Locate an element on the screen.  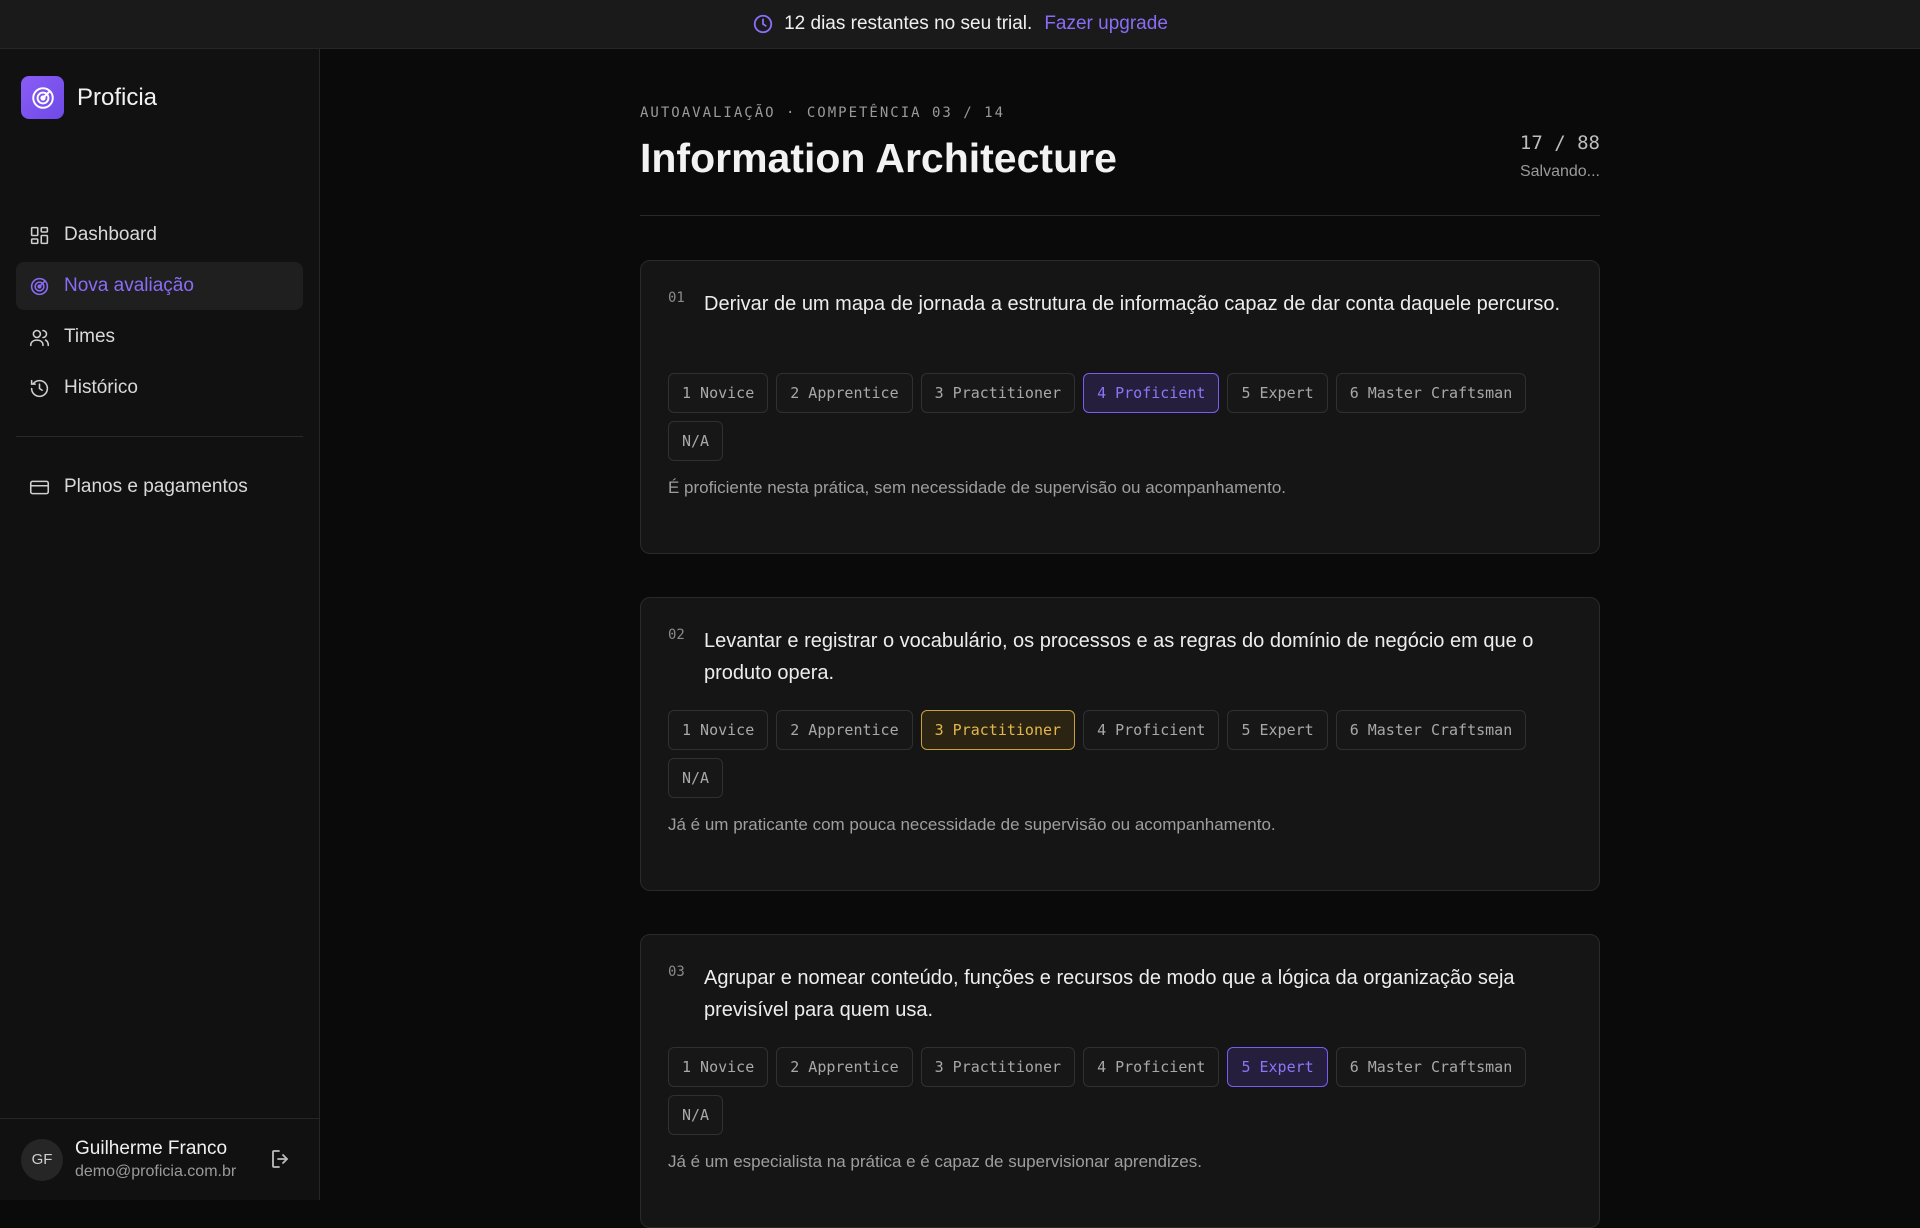
sidebar-item-label: Planos e pagamentos is located at coordinates (156, 486).